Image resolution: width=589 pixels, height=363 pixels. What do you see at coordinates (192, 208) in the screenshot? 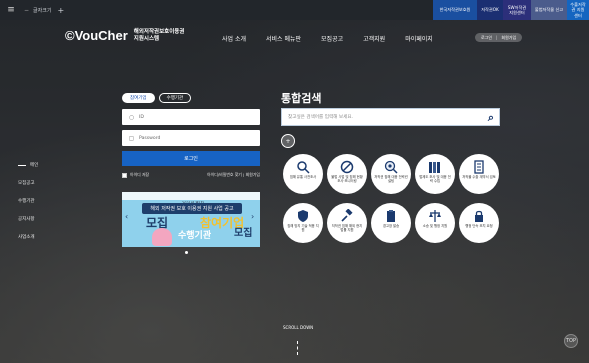
I see `banner-headline: 해외 저작권 보호 이용권 지원 사업 공고` at bounding box center [192, 208].